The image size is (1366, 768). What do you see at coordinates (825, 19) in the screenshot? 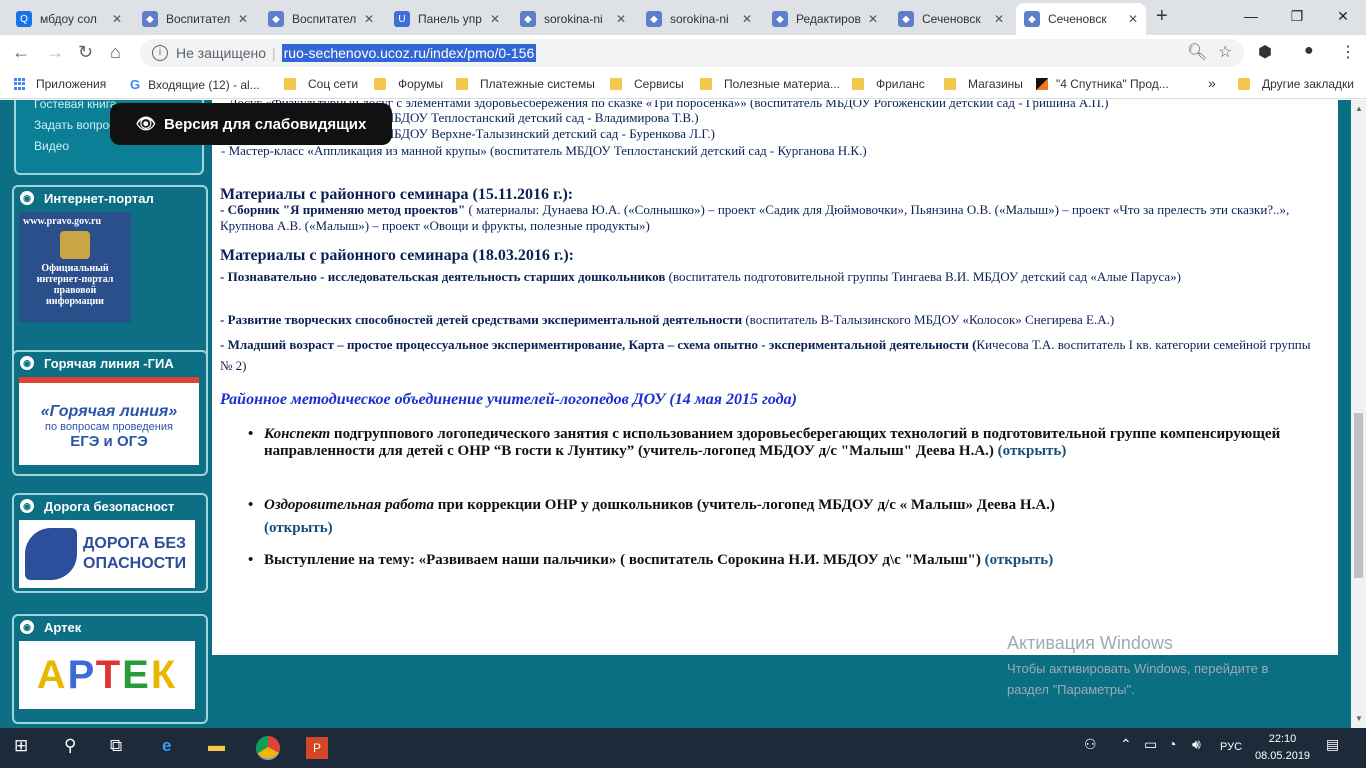
I see `browser-tab: ◆ Редактиров ✕` at bounding box center [825, 19].